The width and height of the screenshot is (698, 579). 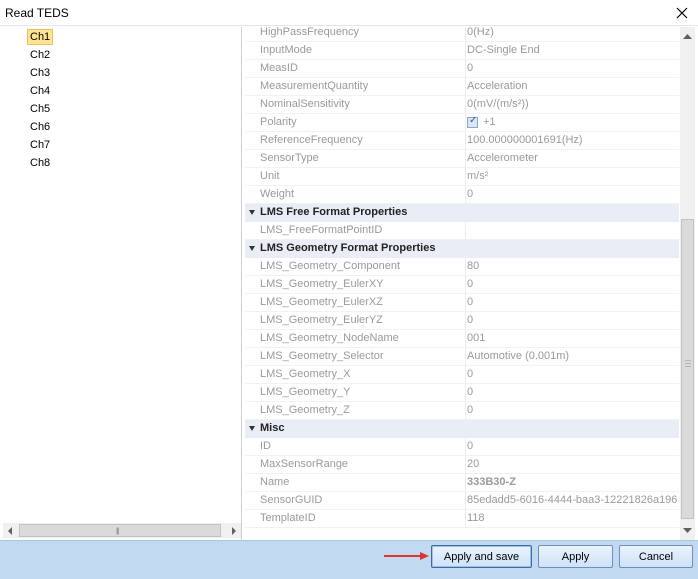 What do you see at coordinates (40, 163) in the screenshot?
I see `channel-item-ch8: Ch8` at bounding box center [40, 163].